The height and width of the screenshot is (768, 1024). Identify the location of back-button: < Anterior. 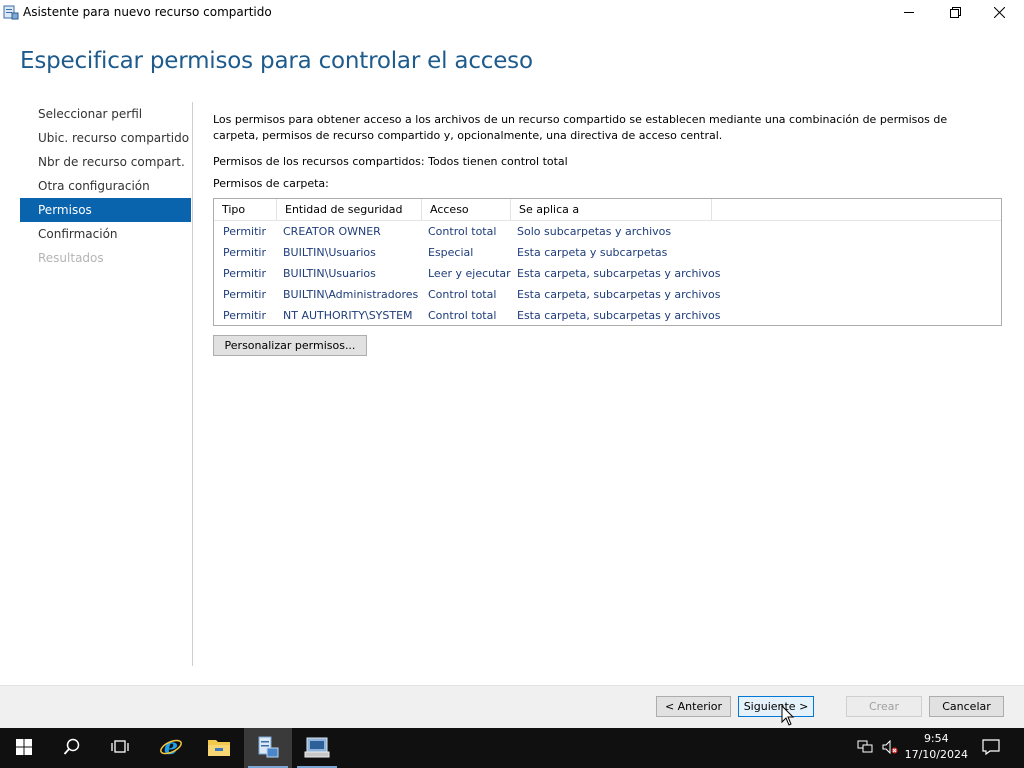
(693, 706).